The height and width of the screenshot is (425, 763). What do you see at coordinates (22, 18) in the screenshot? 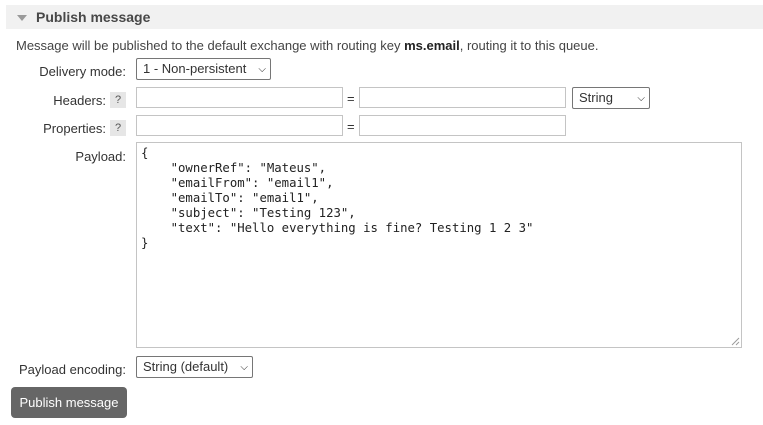
I see `triangle-down-icon` at bounding box center [22, 18].